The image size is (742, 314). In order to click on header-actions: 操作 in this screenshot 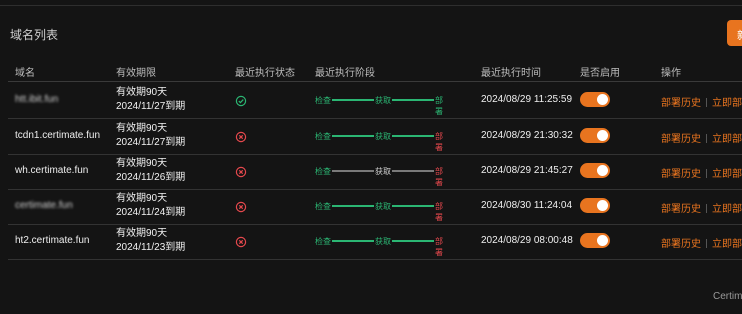, I will do `click(671, 73)`.